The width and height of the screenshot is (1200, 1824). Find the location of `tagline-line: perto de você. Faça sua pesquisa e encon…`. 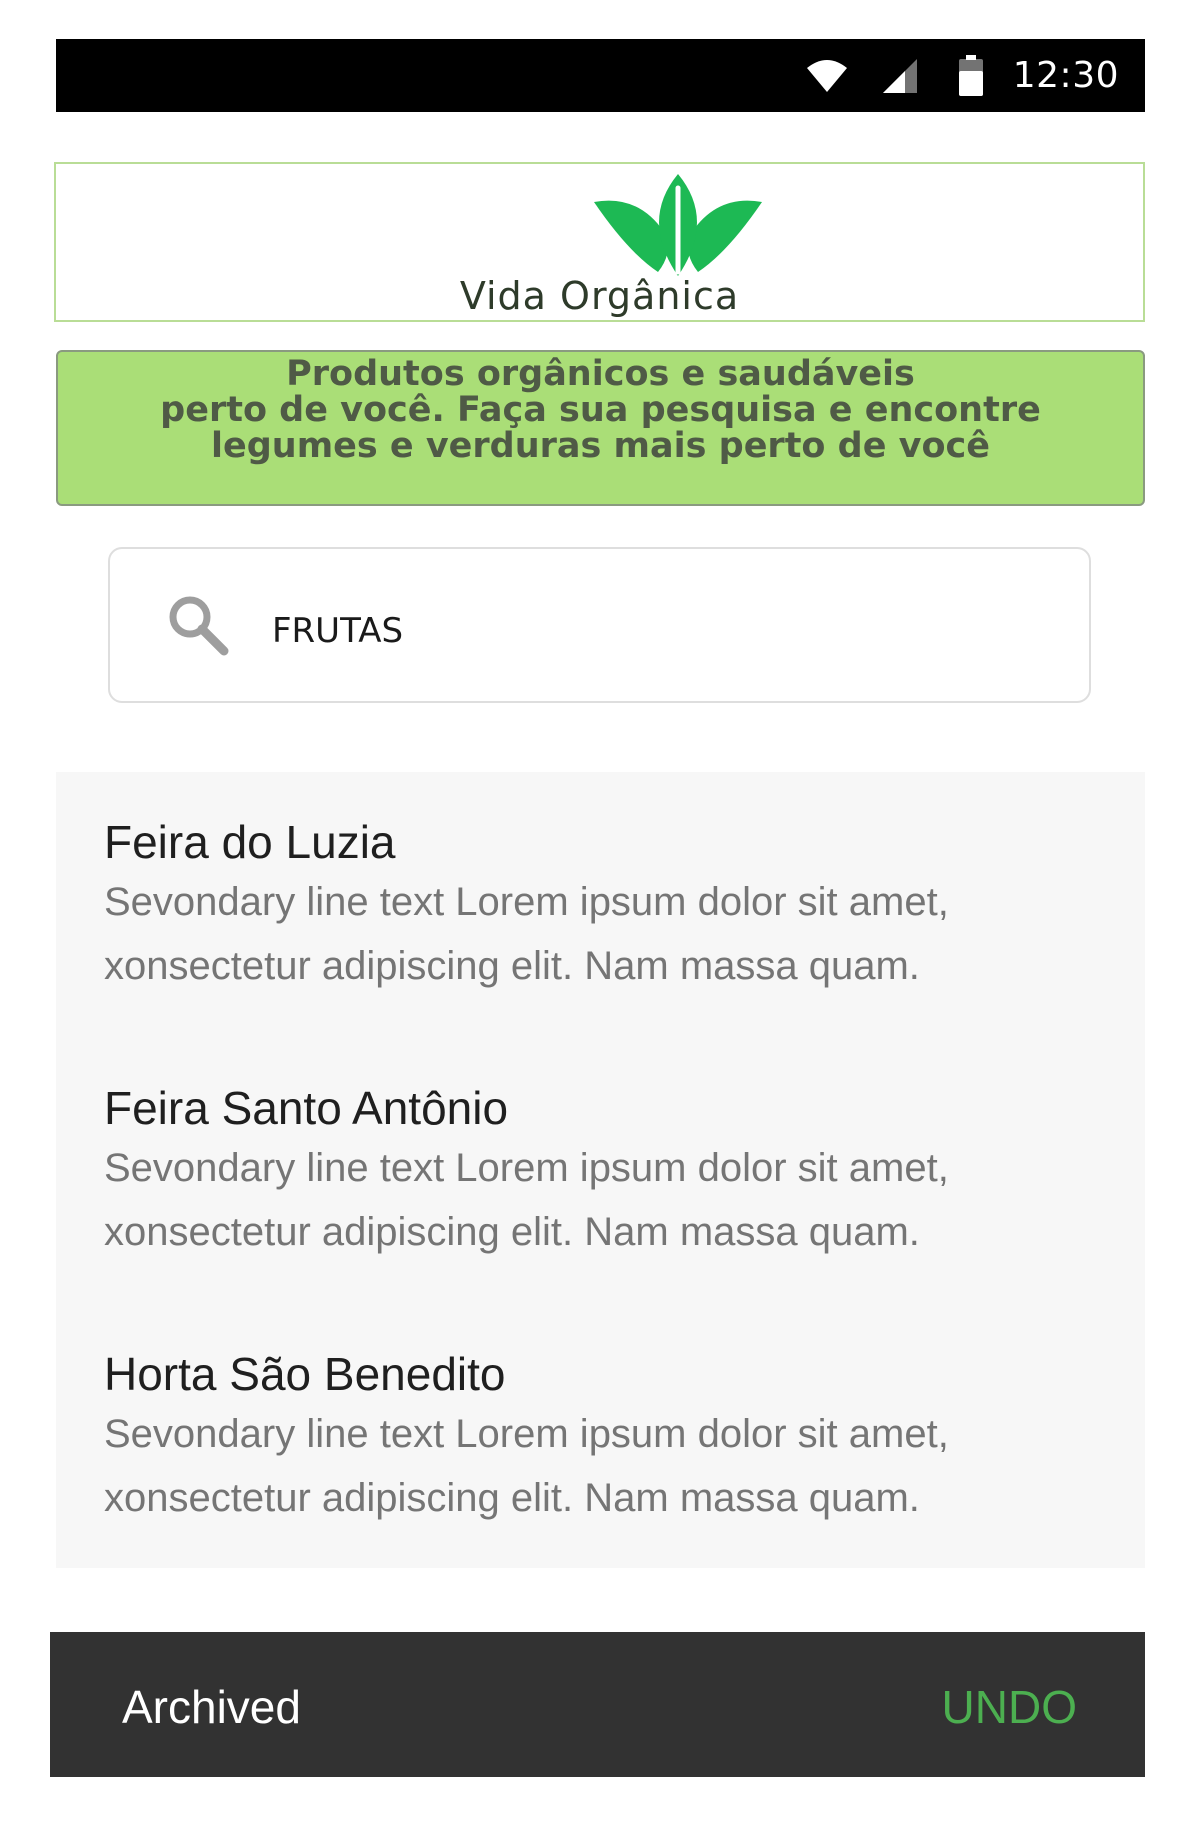

tagline-line: perto de você. Faça sua pesquisa e encon… is located at coordinates (600, 410).